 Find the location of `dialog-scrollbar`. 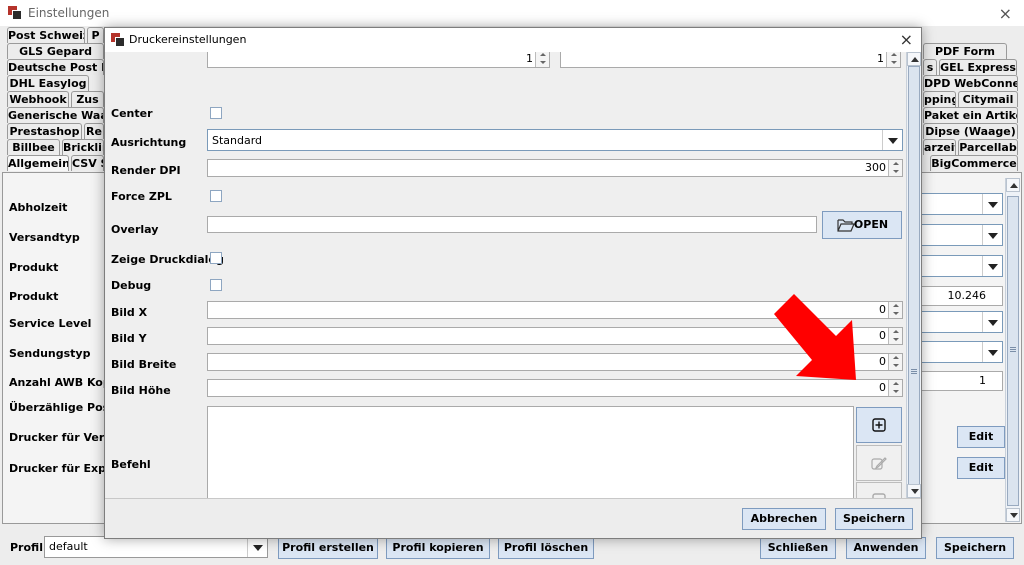

dialog-scrollbar is located at coordinates (913, 275).